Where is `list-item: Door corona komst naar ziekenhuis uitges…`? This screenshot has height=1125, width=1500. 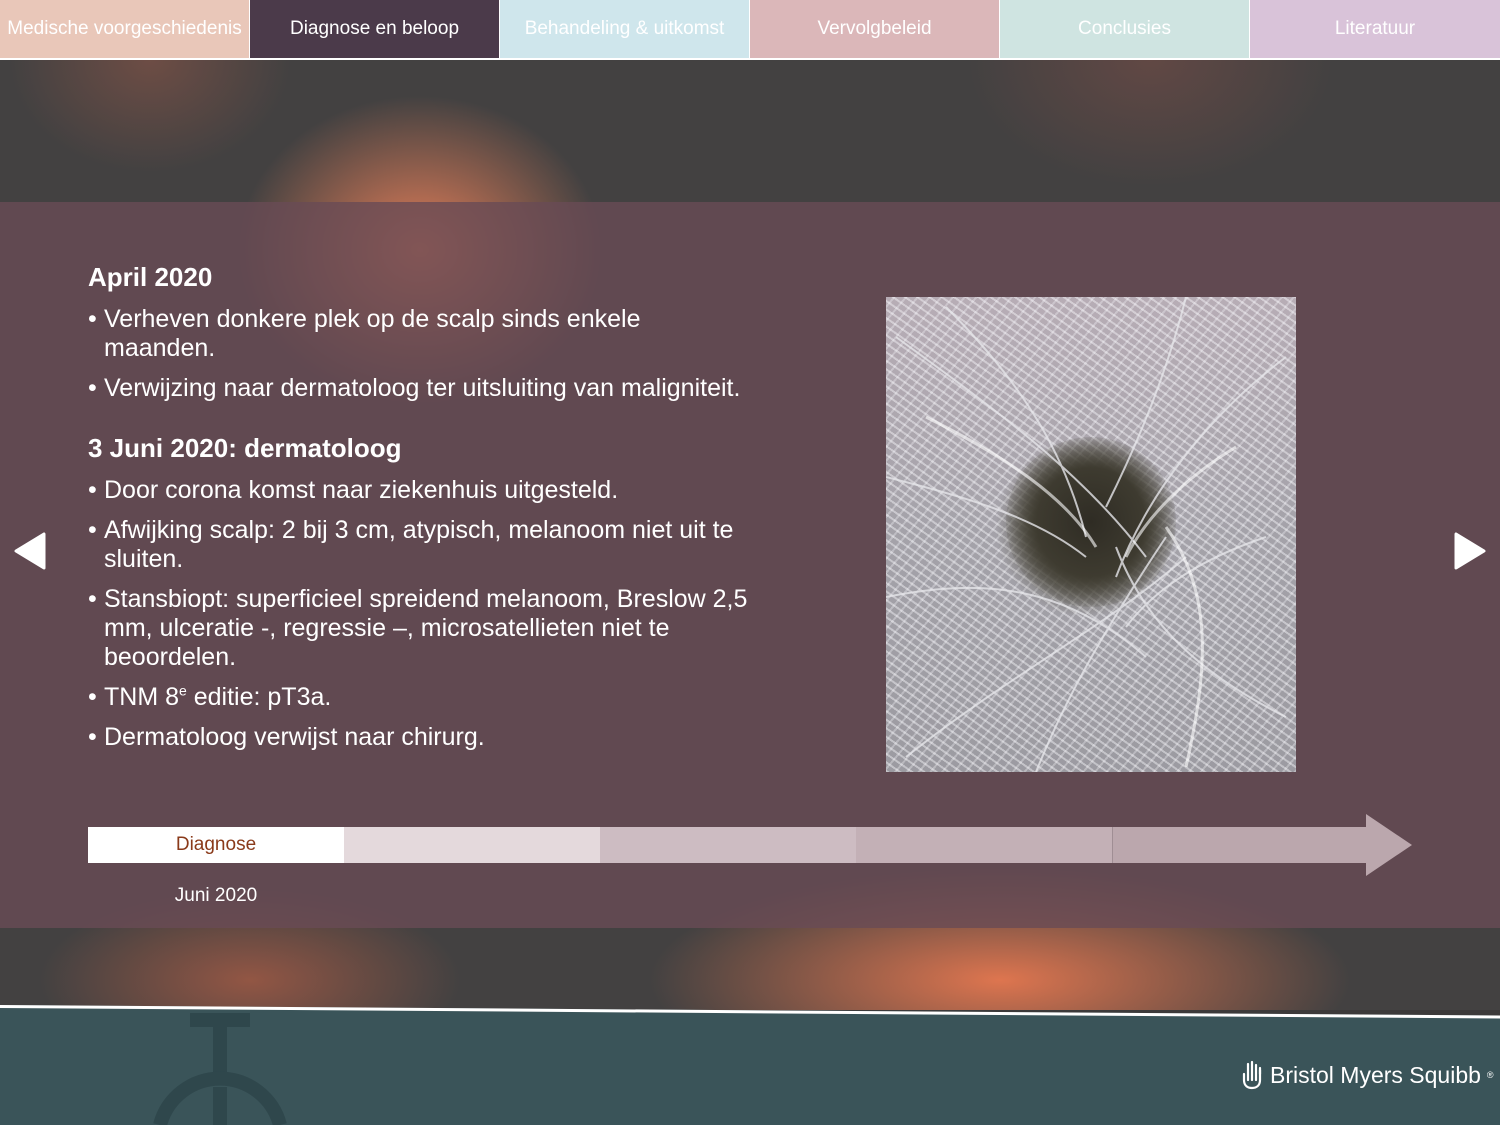 list-item: Door corona komst naar ziekenhuis uitges… is located at coordinates (418, 490).